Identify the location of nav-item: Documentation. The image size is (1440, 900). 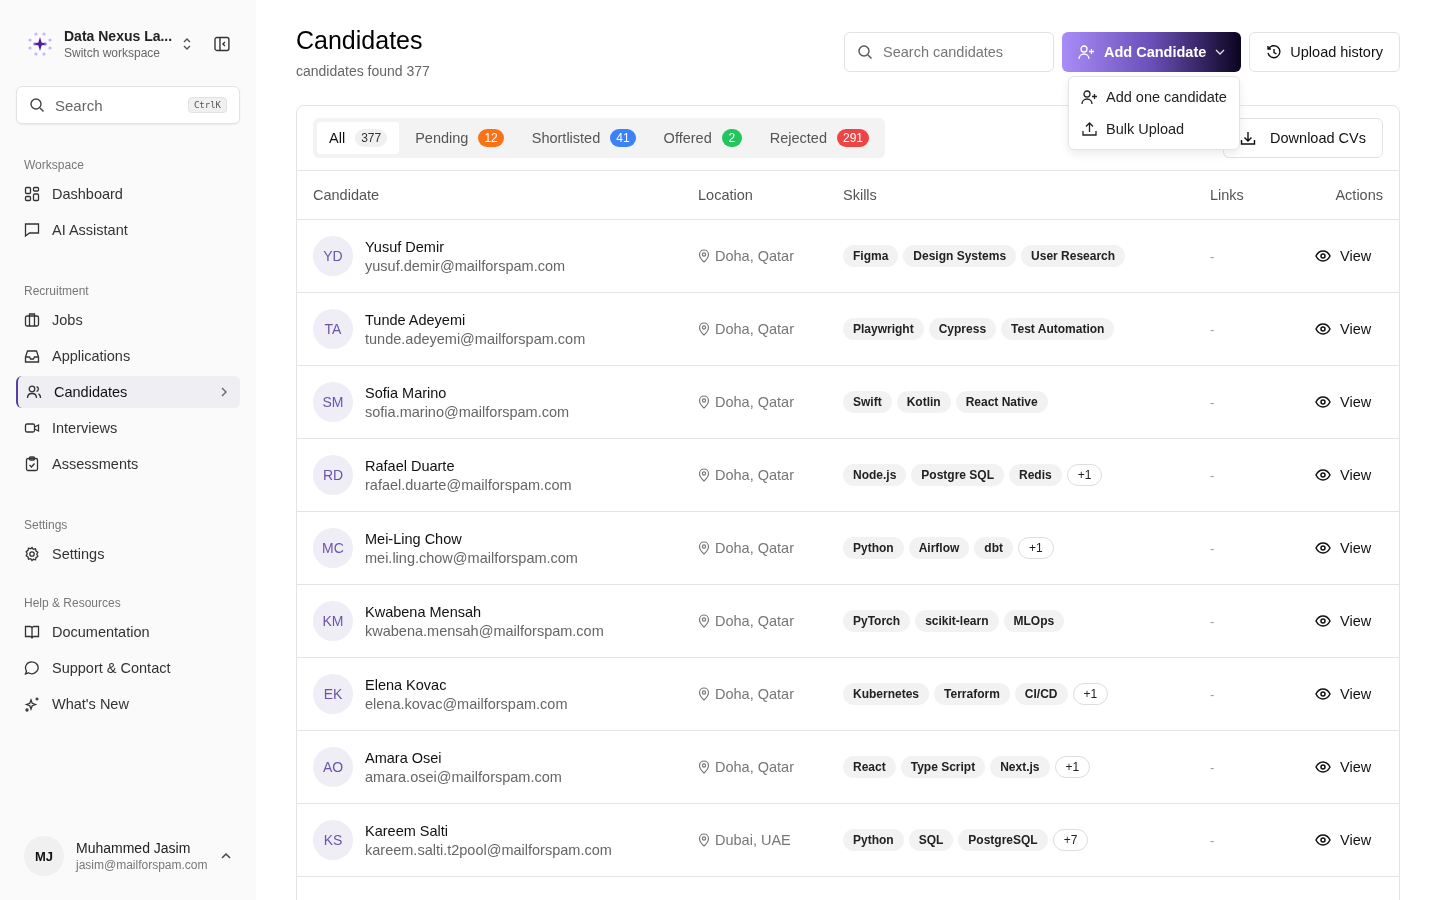
(128, 632).